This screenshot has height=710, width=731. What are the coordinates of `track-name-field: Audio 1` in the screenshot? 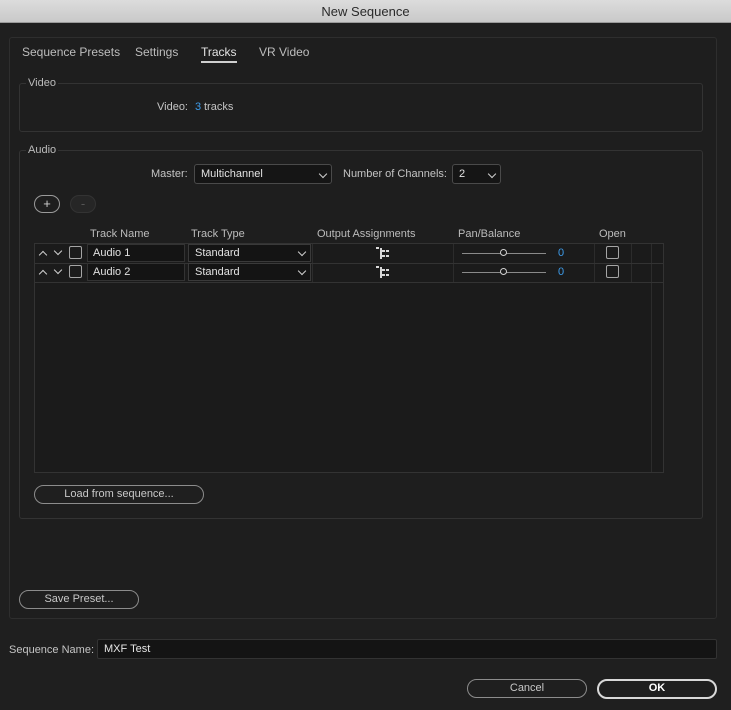 It's located at (136, 253).